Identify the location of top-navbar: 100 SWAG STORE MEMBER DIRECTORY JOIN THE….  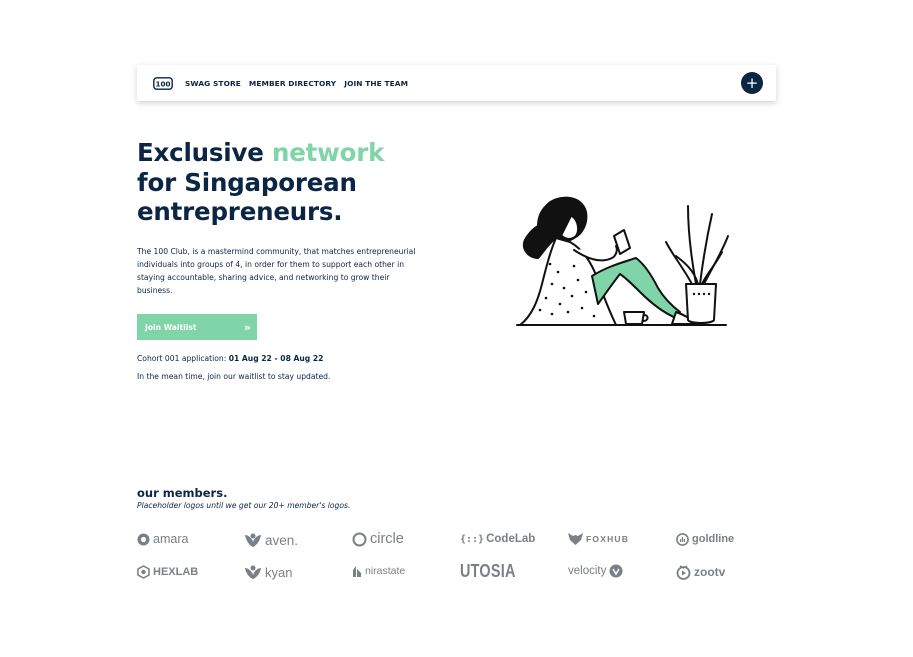
(456, 83).